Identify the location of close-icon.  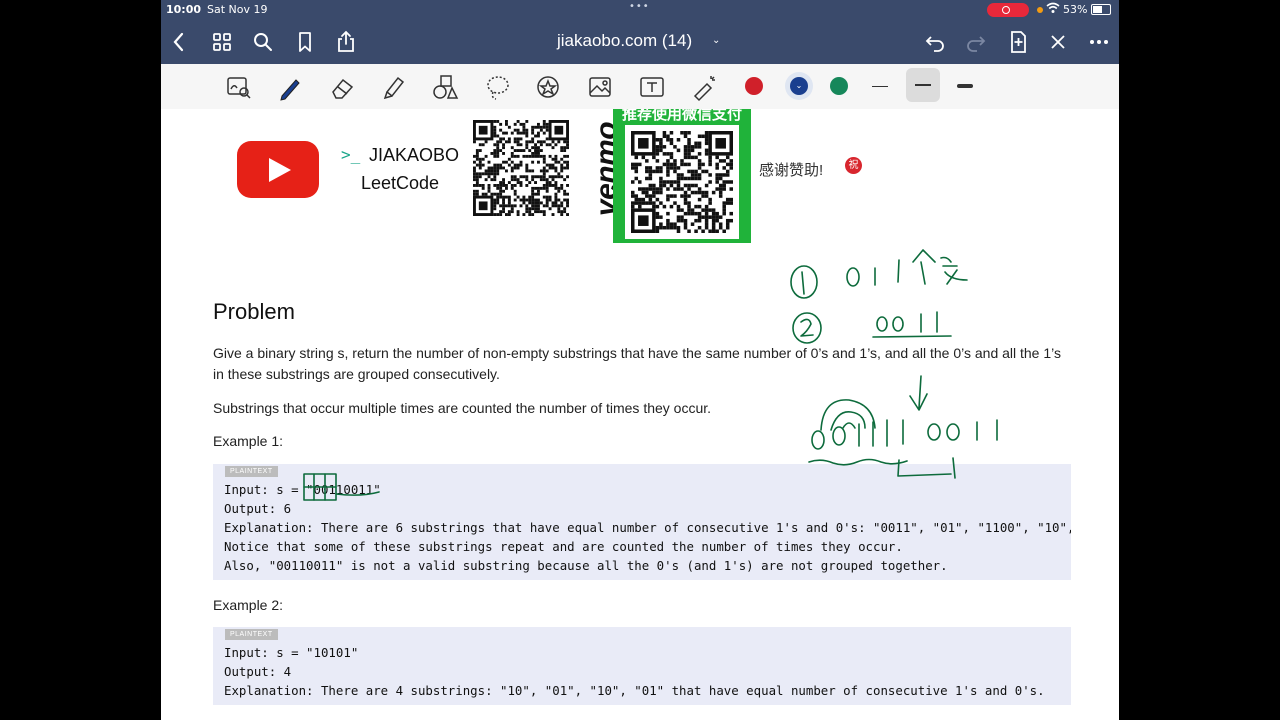
(1058, 42).